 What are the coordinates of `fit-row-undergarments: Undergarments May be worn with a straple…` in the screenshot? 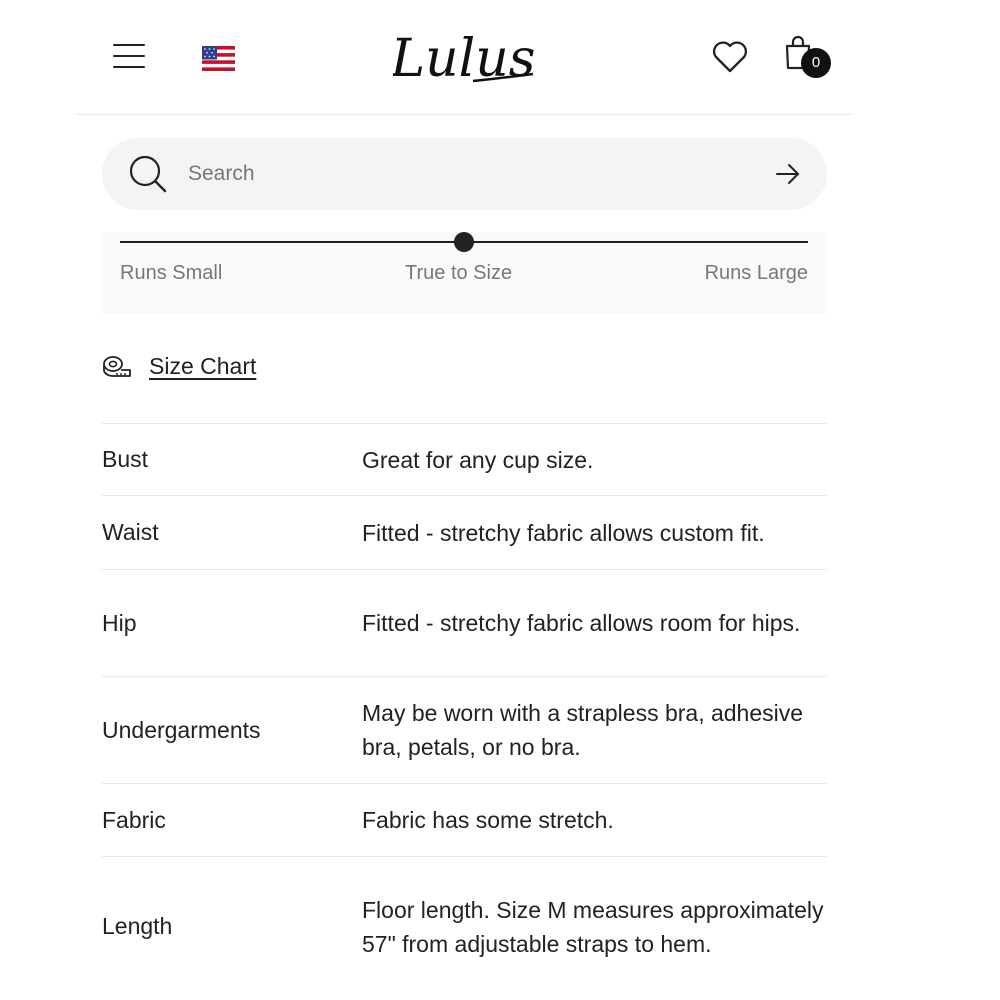 It's located at (464, 729).